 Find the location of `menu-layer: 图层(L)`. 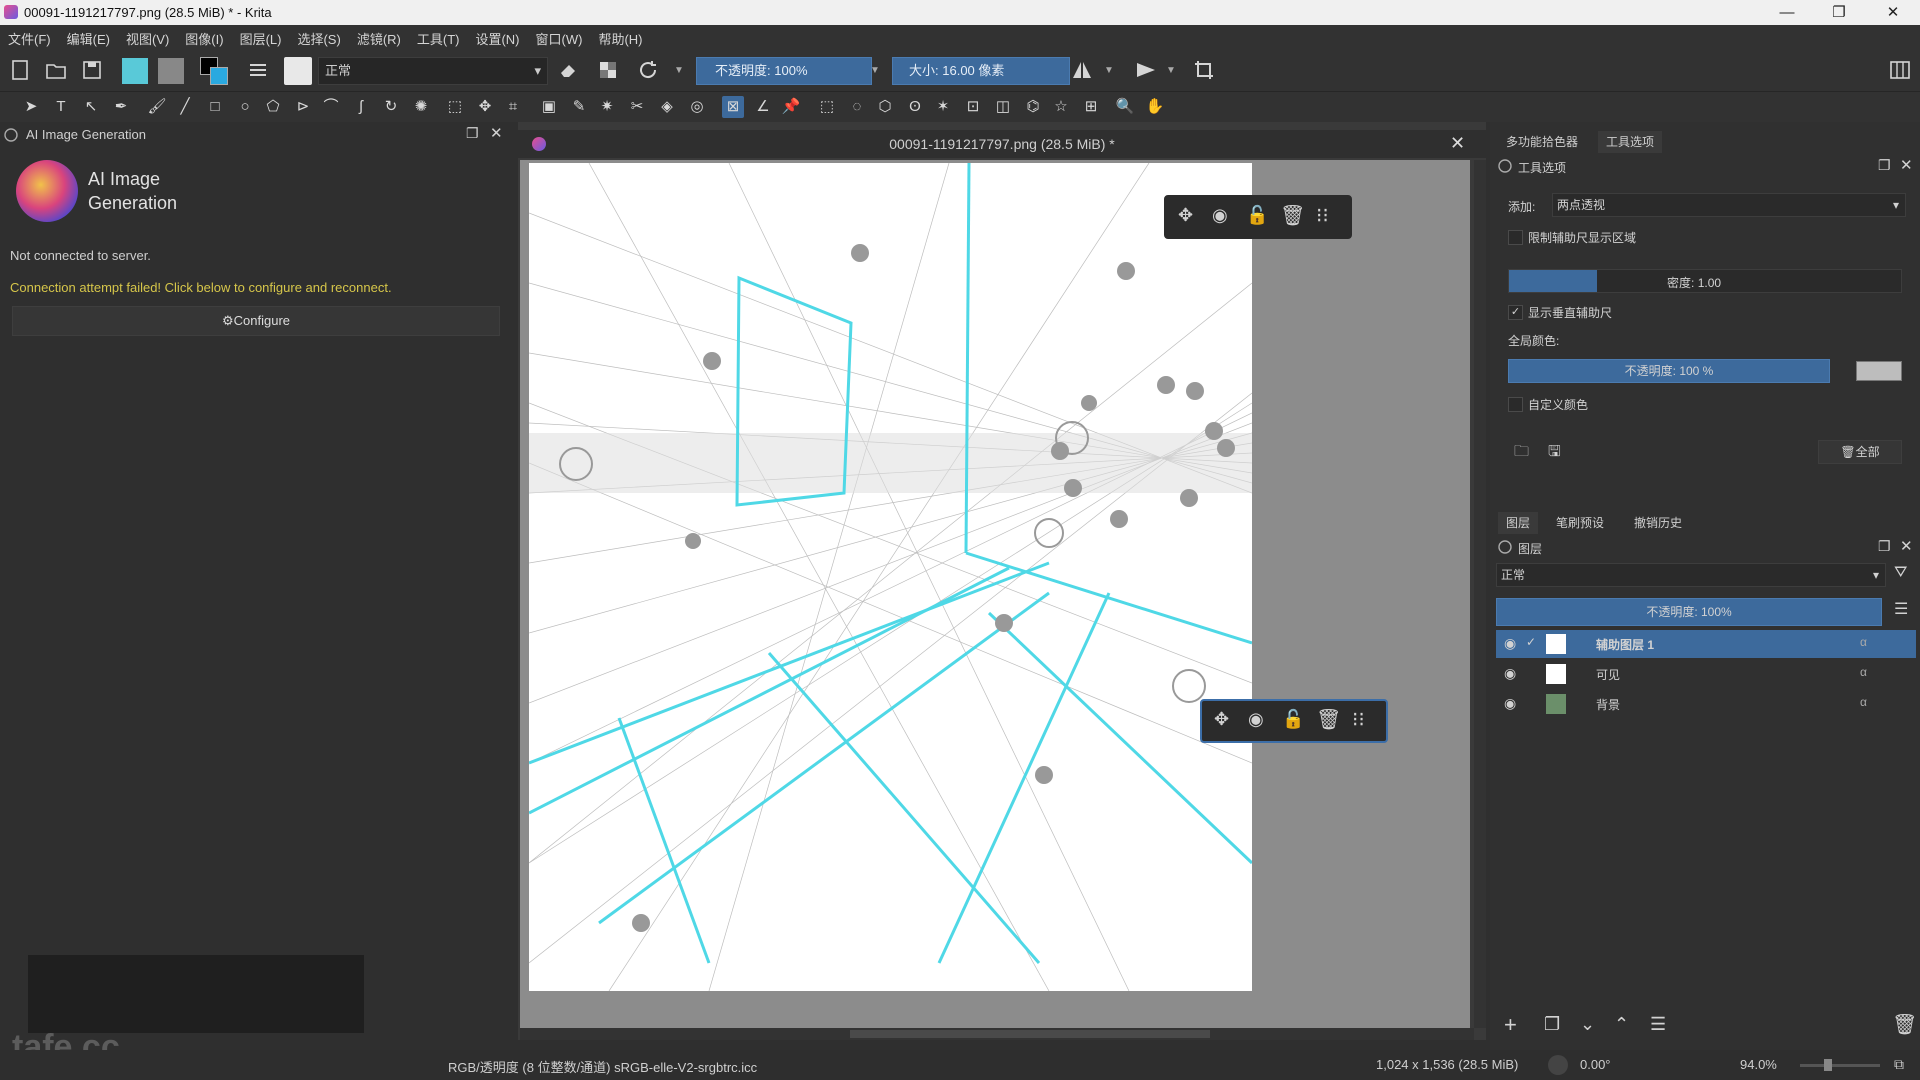

menu-layer: 图层(L) is located at coordinates (261, 36).